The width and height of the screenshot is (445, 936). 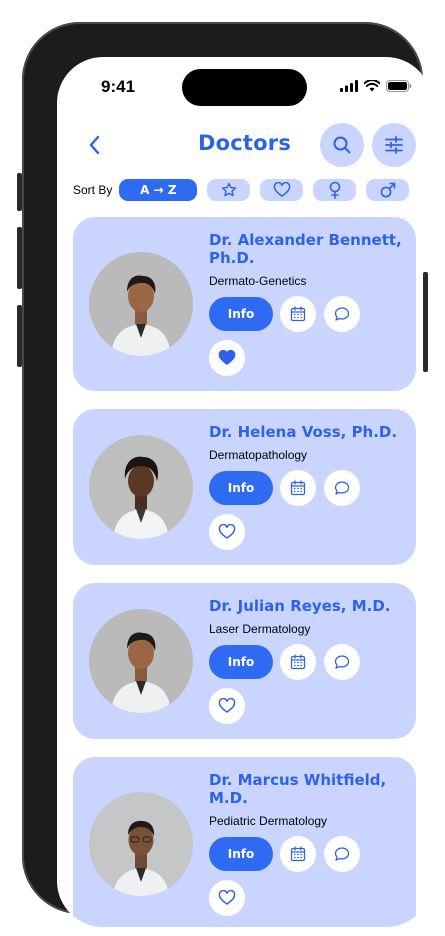 I want to click on signal-icon, so click(x=349, y=86).